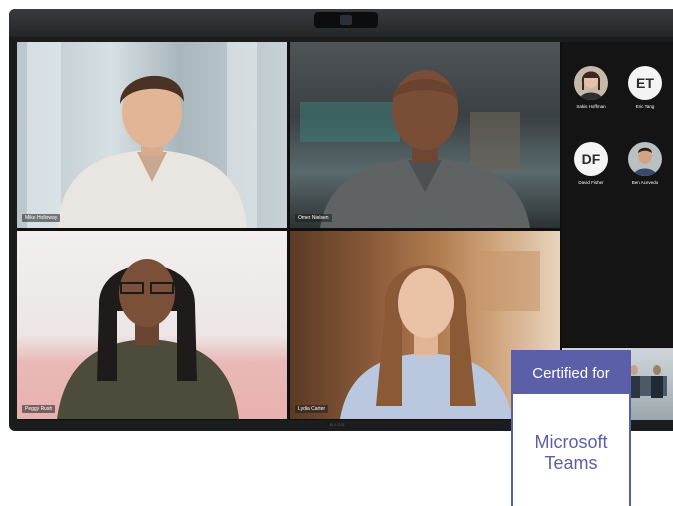 This screenshot has width=673, height=506. What do you see at coordinates (645, 106) in the screenshot?
I see `participant-name: Eric Tang` at bounding box center [645, 106].